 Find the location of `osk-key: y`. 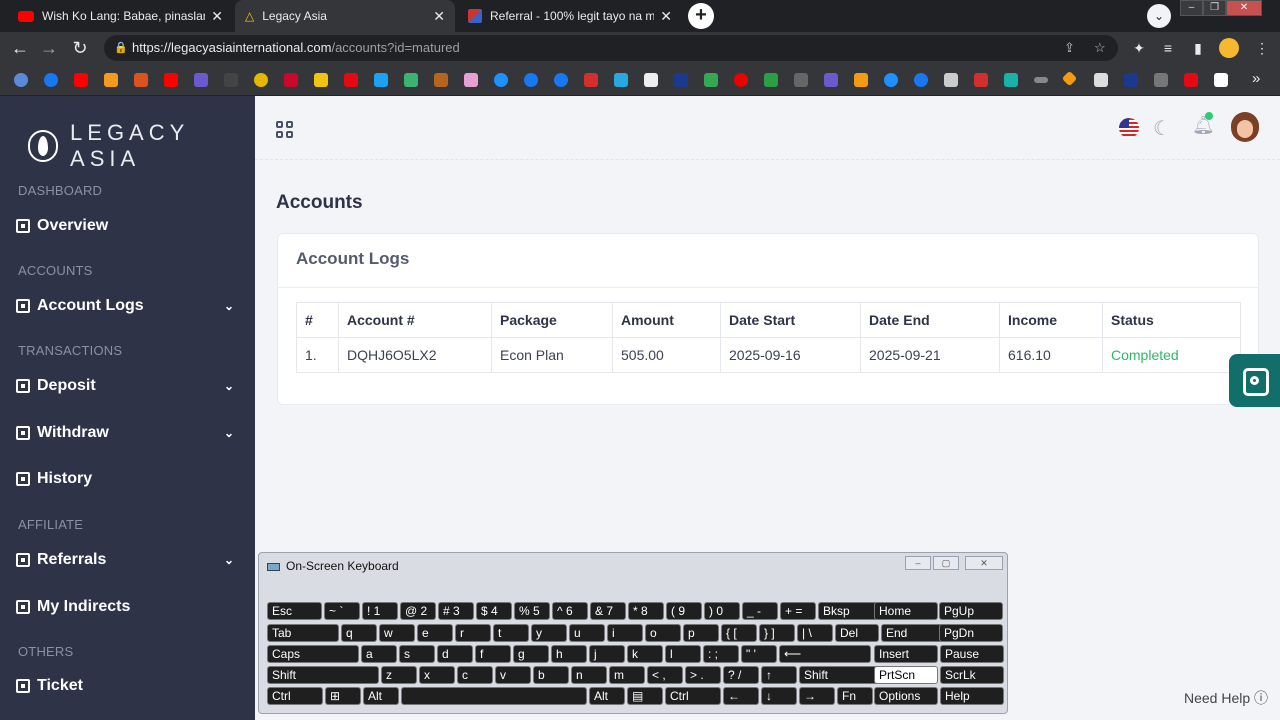

osk-key: y is located at coordinates (549, 633).